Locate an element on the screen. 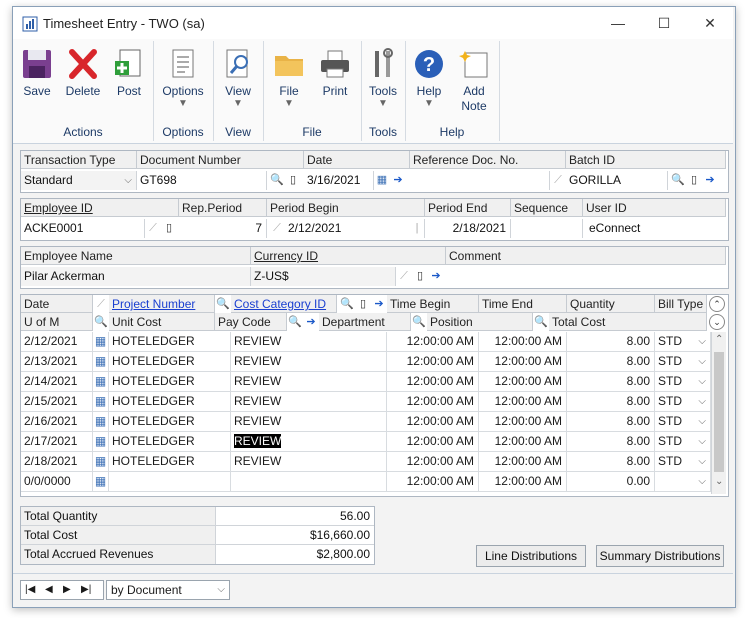 This screenshot has height=618, width=745. cell-date: 2/17/2021 is located at coordinates (57, 441).